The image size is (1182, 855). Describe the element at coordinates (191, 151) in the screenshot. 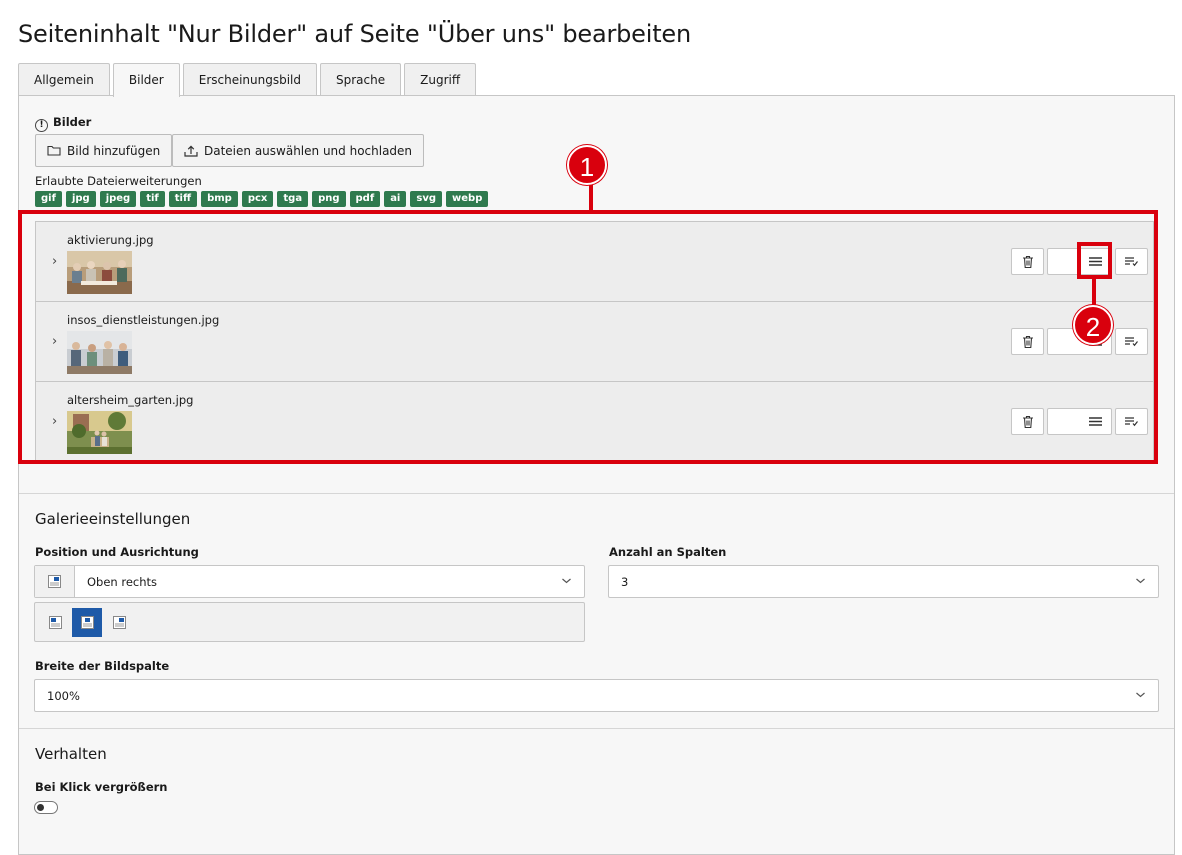

I see `upload-icon` at that location.